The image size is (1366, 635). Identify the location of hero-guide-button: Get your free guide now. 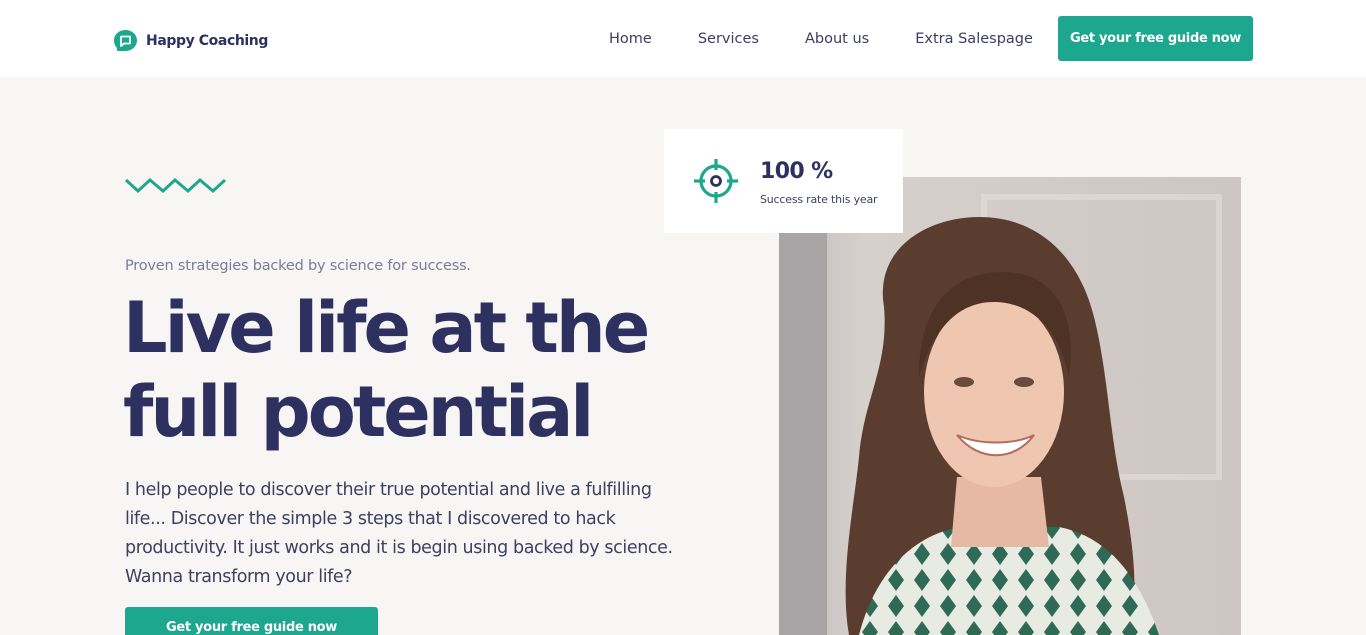
(251, 621).